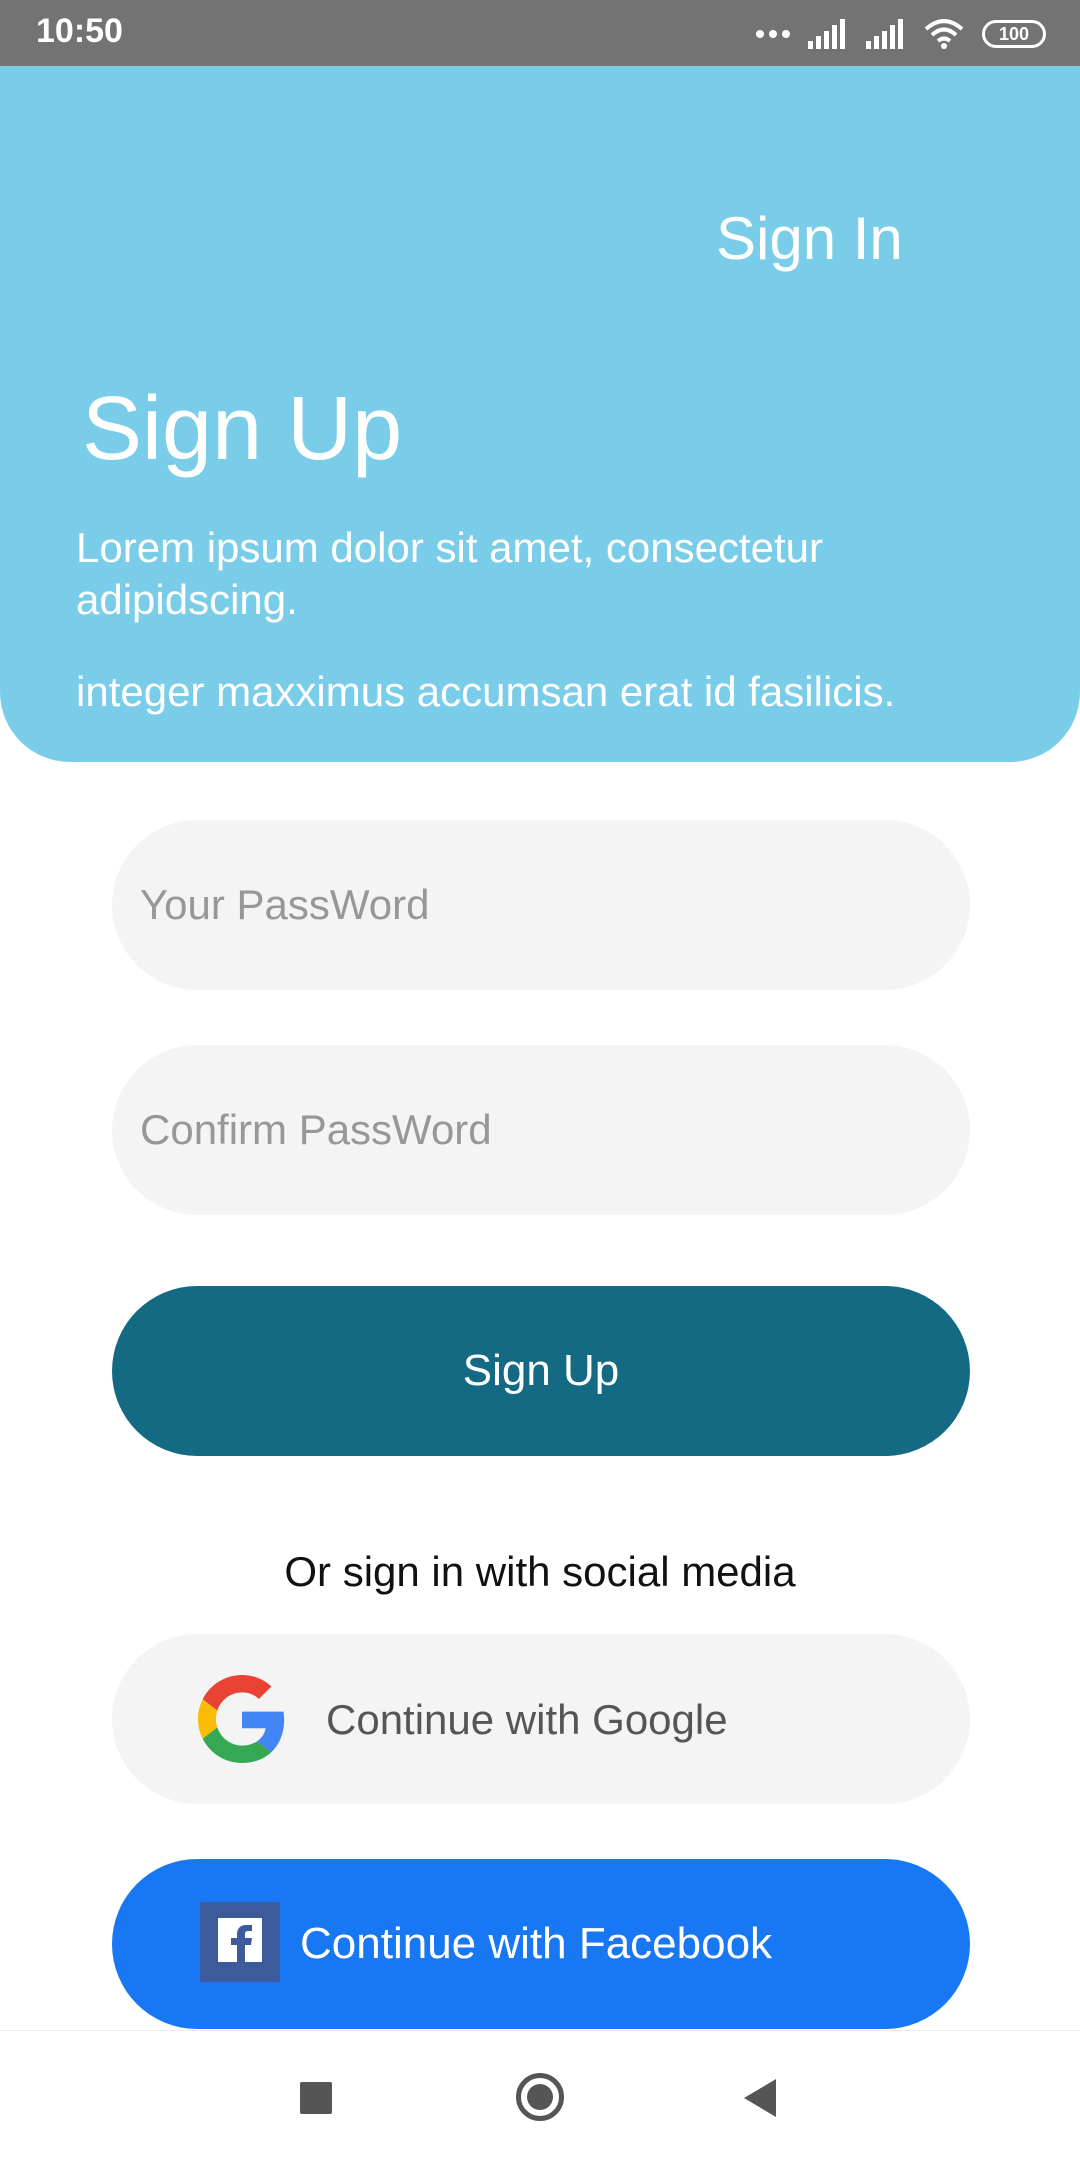 This screenshot has width=1080, height=2161. Describe the element at coordinates (79, 31) in the screenshot. I see `status-time: 10:50` at that location.